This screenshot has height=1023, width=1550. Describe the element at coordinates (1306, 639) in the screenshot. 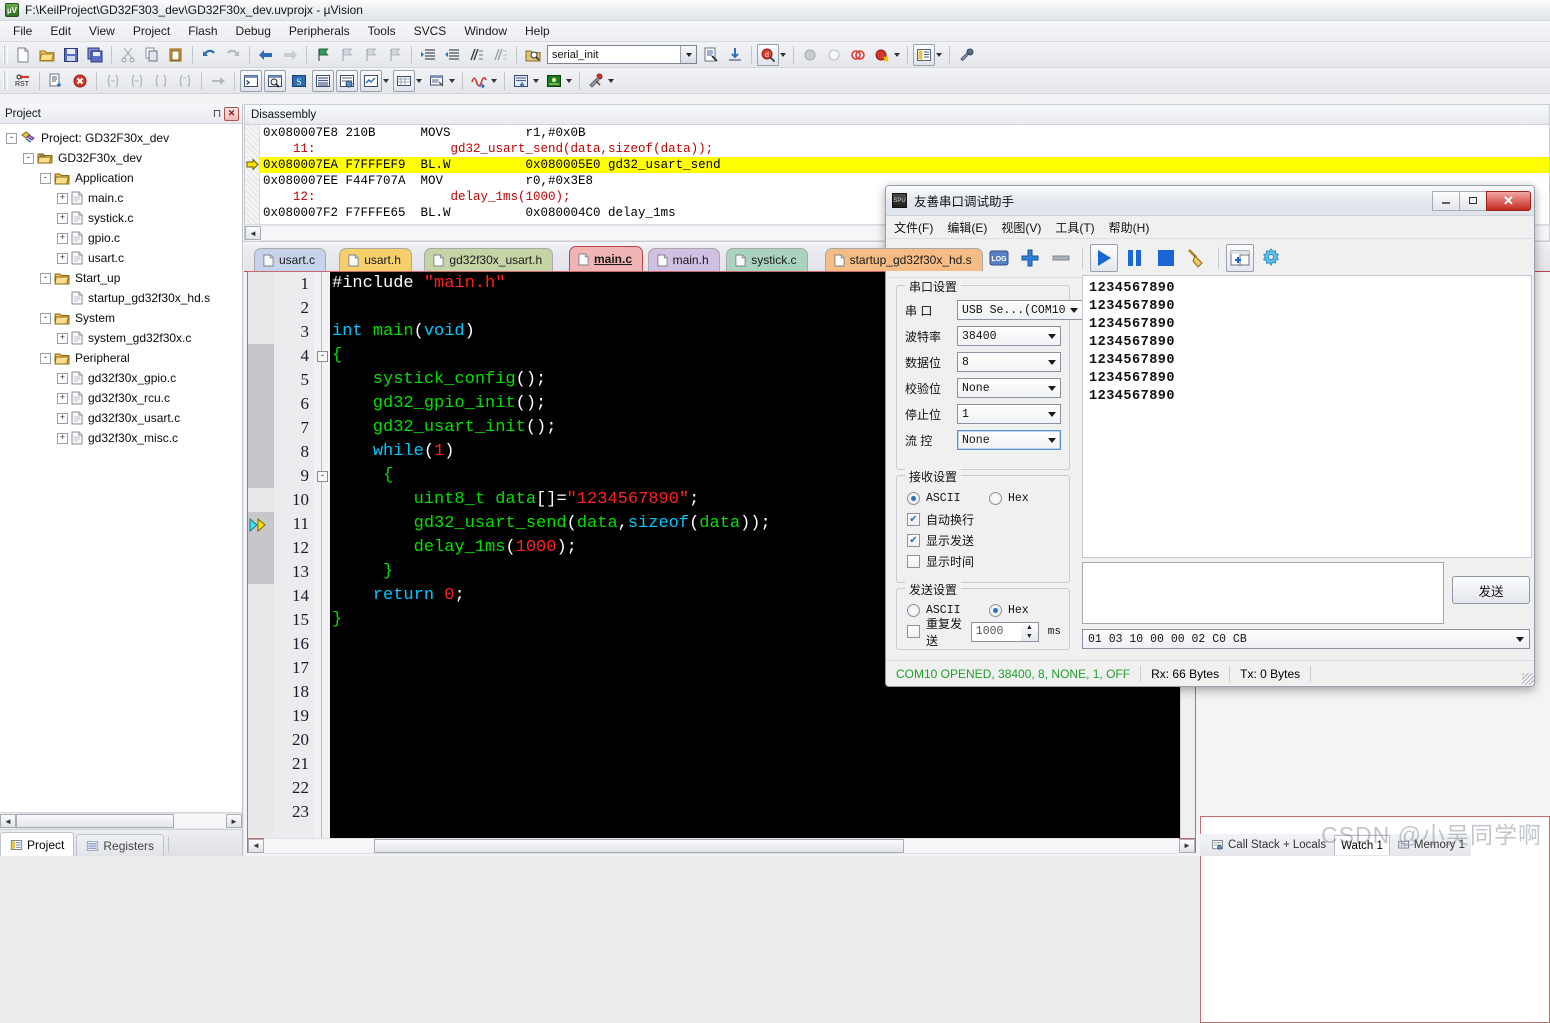

I see `send-history-combo: 01 03 10 00 00 02 C0 CB` at that location.